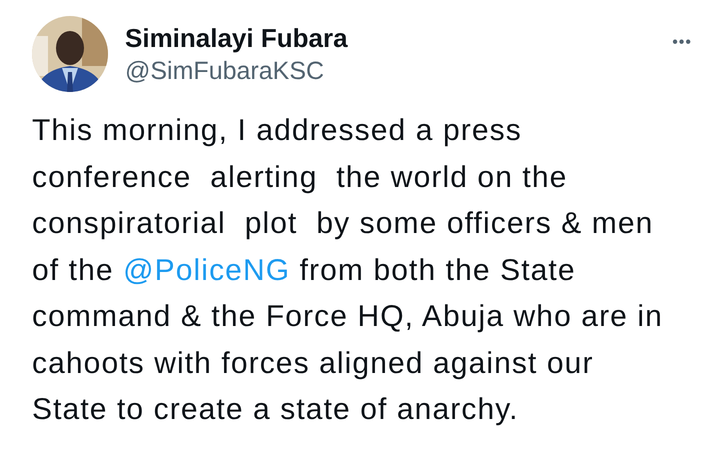 The height and width of the screenshot is (450, 720). Describe the element at coordinates (682, 43) in the screenshot. I see `more-button: •••` at that location.